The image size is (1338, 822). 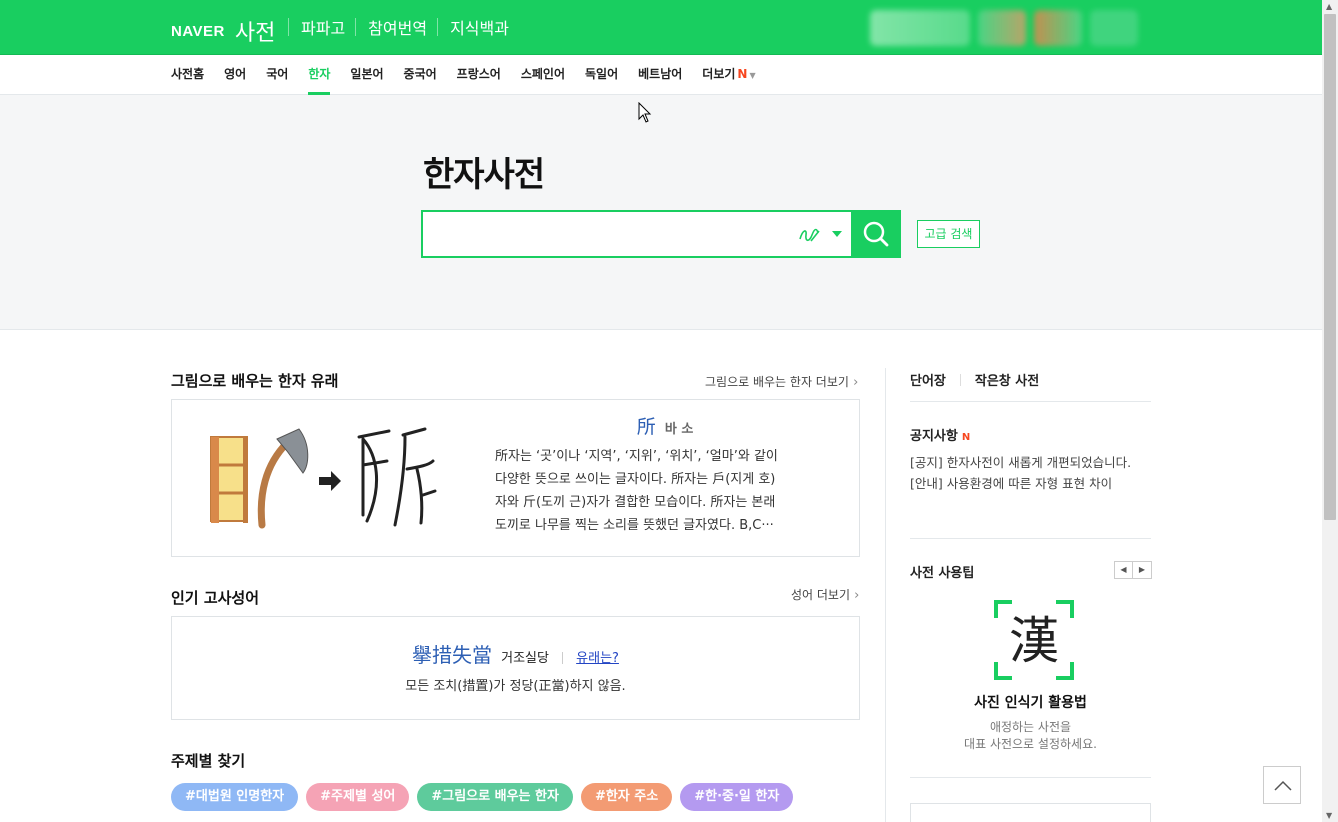 I want to click on origin-line: 다양한 뜻으로 쓰이는 글자이다. 所자는 戶(지게 호), so click(x=635, y=479).